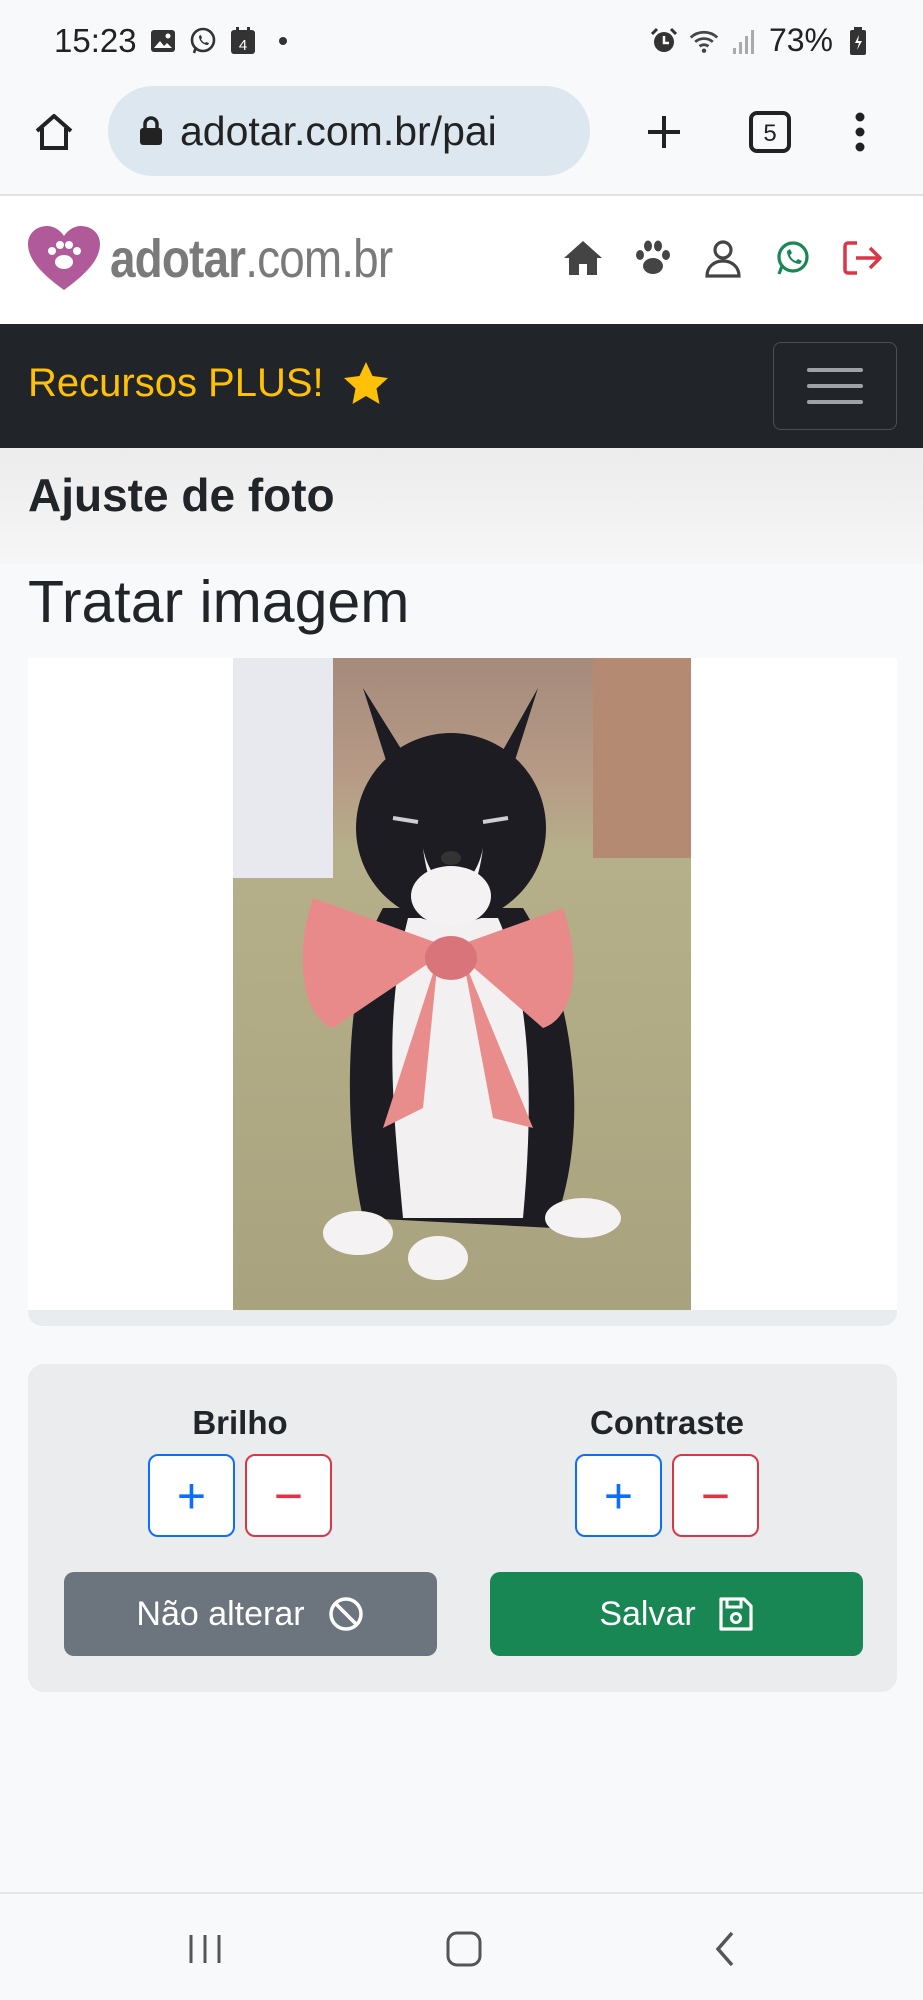  What do you see at coordinates (800, 40) in the screenshot?
I see `battery-percent: 73%` at bounding box center [800, 40].